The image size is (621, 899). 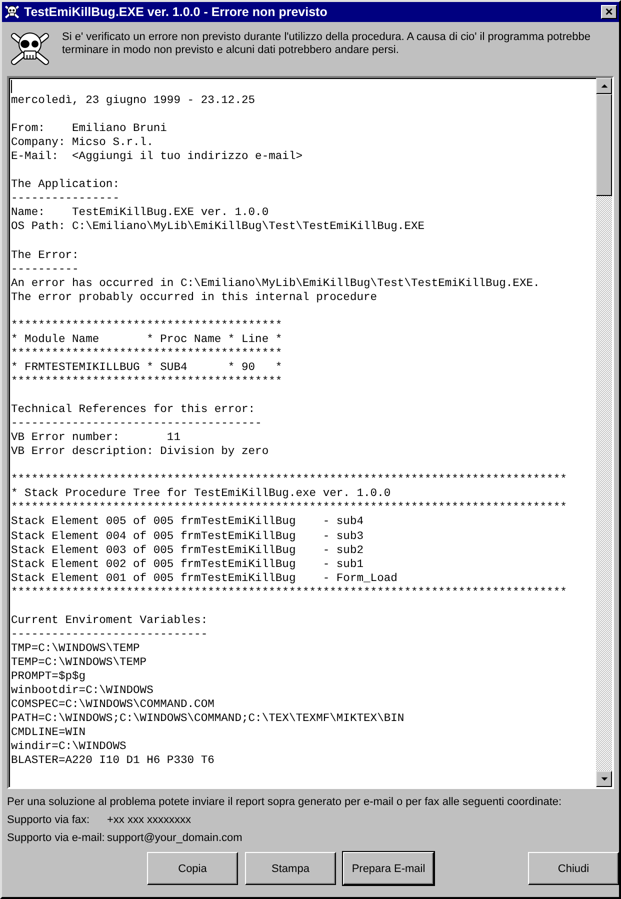 I want to click on text-cursor, so click(x=11, y=86).